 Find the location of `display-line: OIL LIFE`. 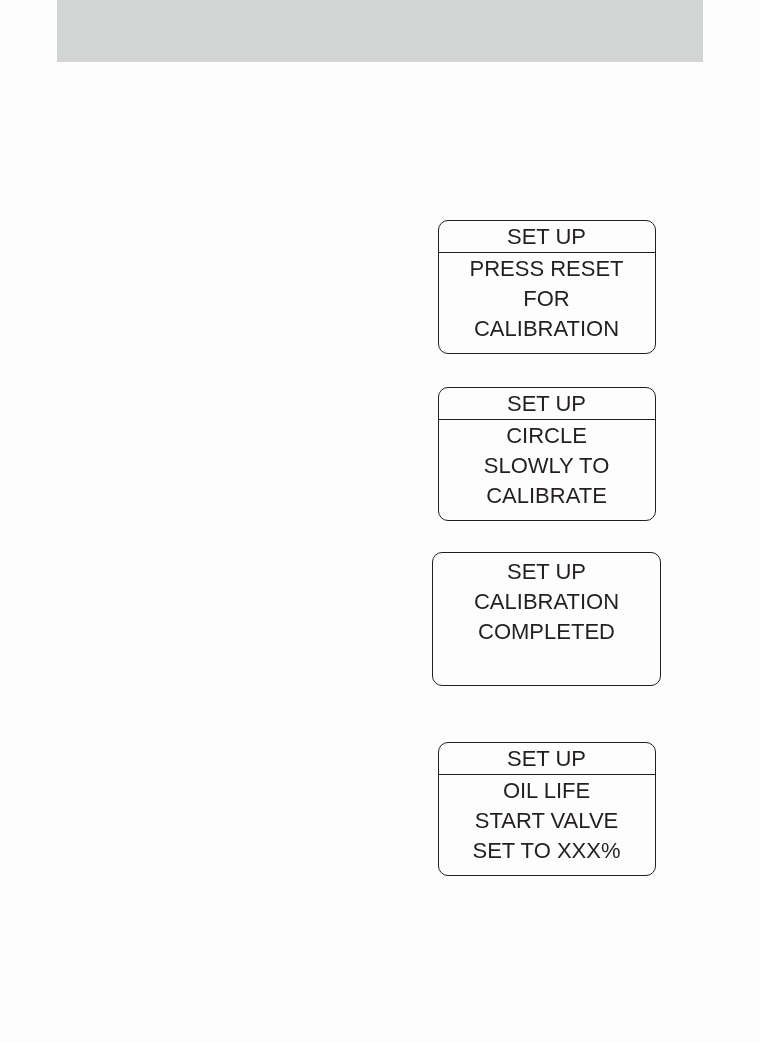

display-line: OIL LIFE is located at coordinates (546, 791).